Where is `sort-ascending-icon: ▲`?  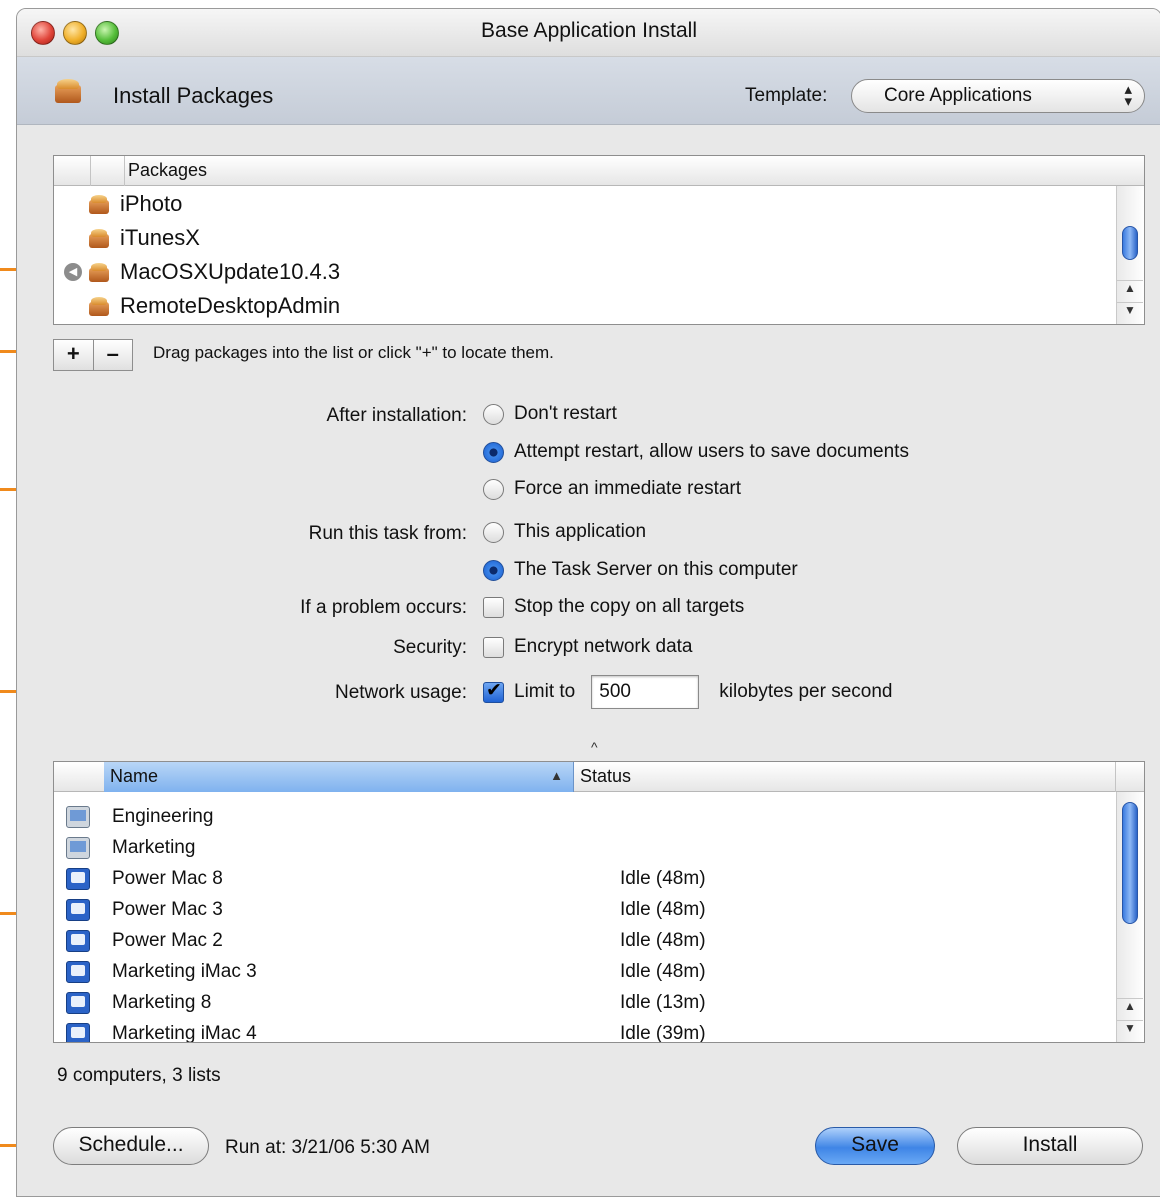
sort-ascending-icon: ▲ is located at coordinates (556, 775).